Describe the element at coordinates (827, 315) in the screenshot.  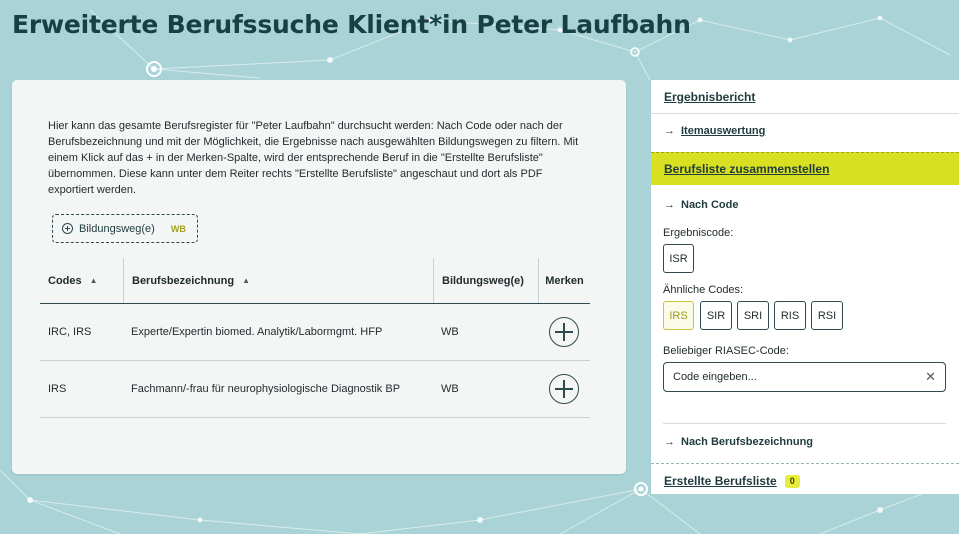
I see `similar-code-button: RSI` at that location.